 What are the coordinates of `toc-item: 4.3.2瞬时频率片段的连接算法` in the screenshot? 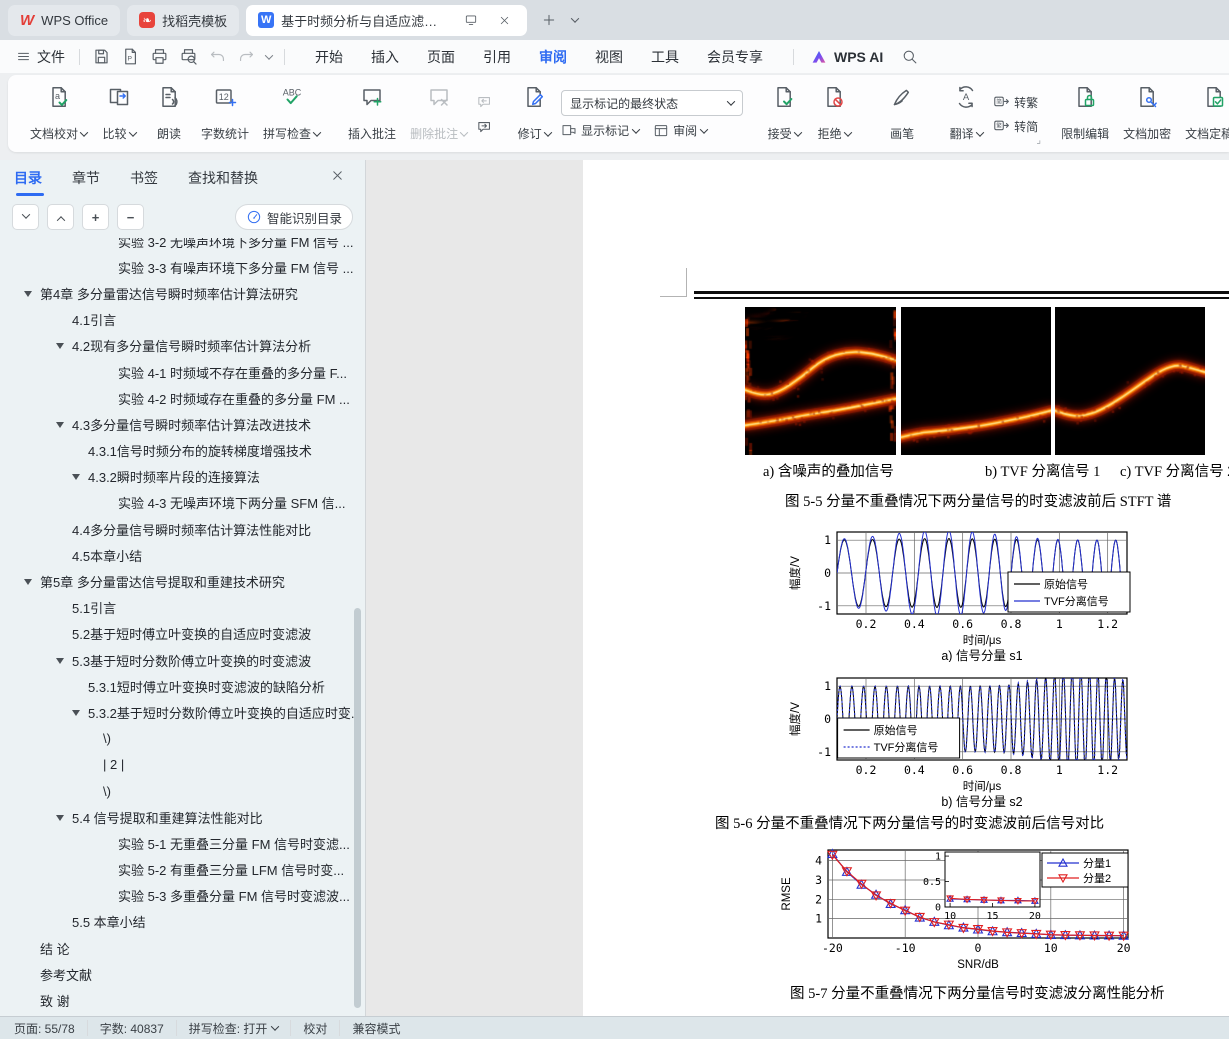 It's located at (178, 477).